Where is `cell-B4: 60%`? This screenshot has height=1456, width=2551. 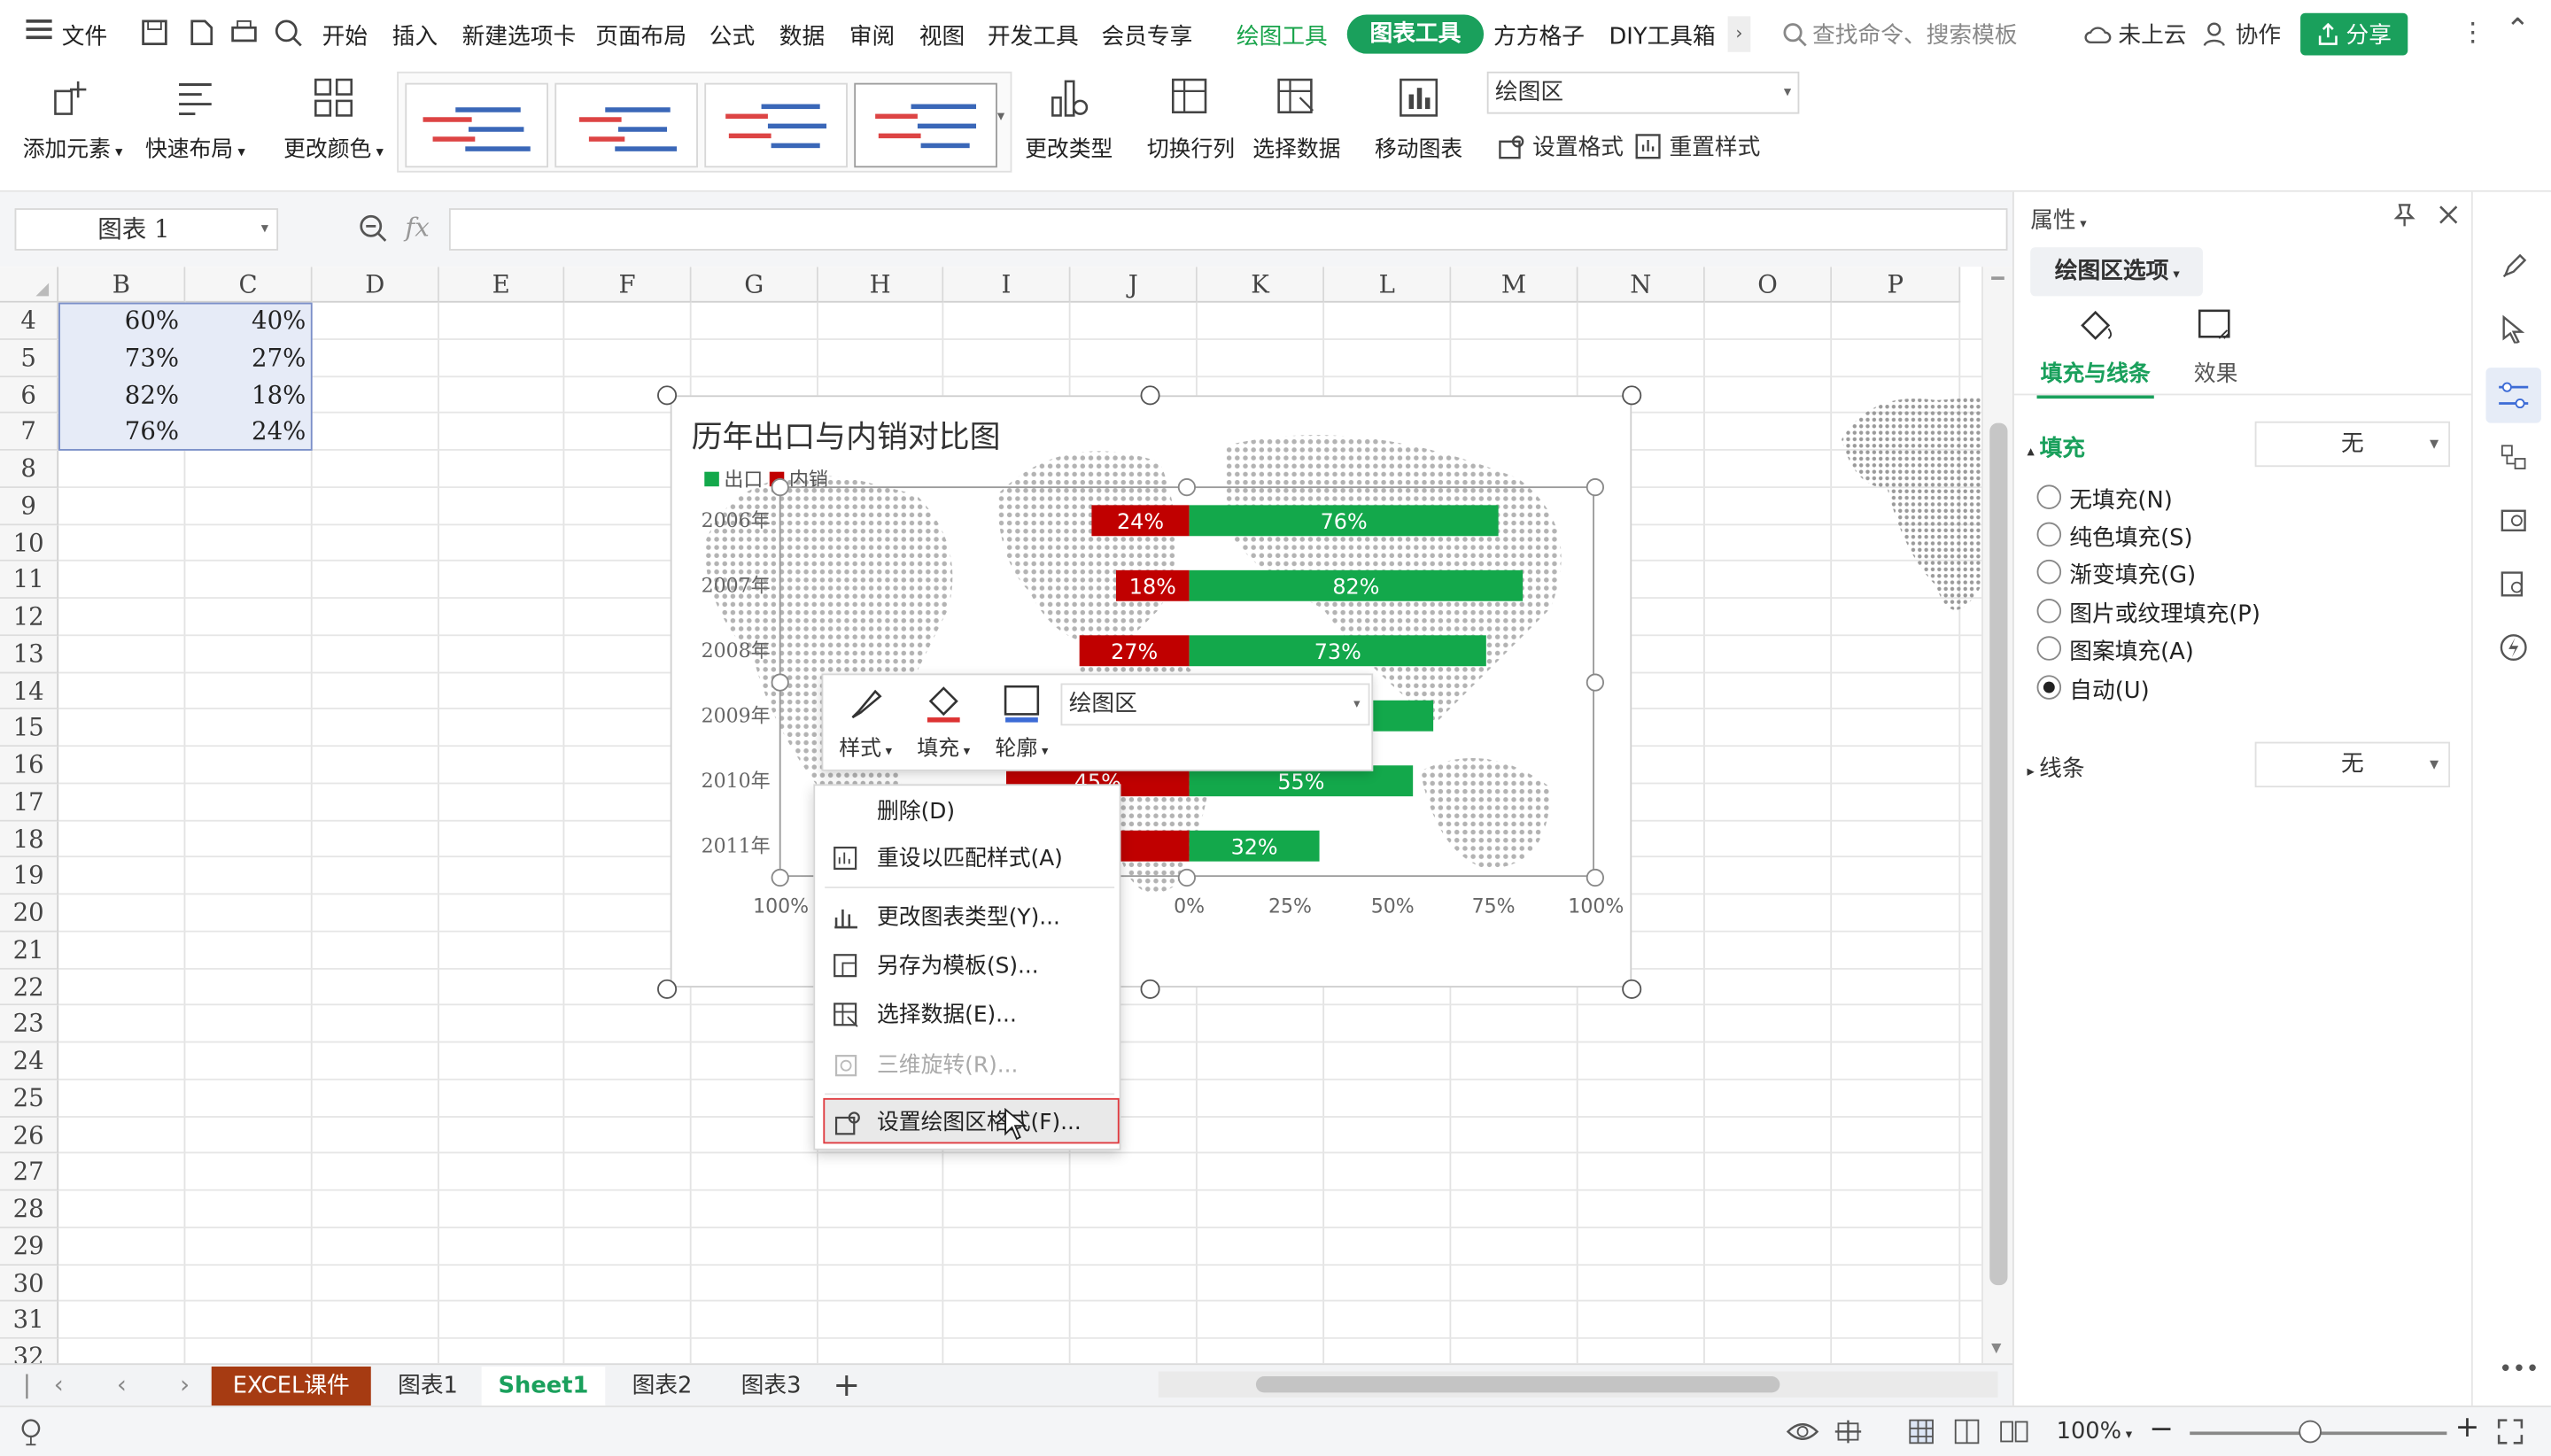
cell-B4: 60% is located at coordinates (120, 320).